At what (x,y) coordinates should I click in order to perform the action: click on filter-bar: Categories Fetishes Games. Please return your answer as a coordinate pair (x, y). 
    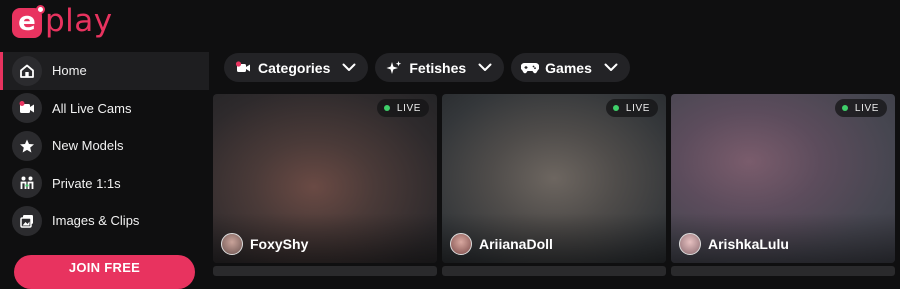
    Looking at the image, I should click on (427, 67).